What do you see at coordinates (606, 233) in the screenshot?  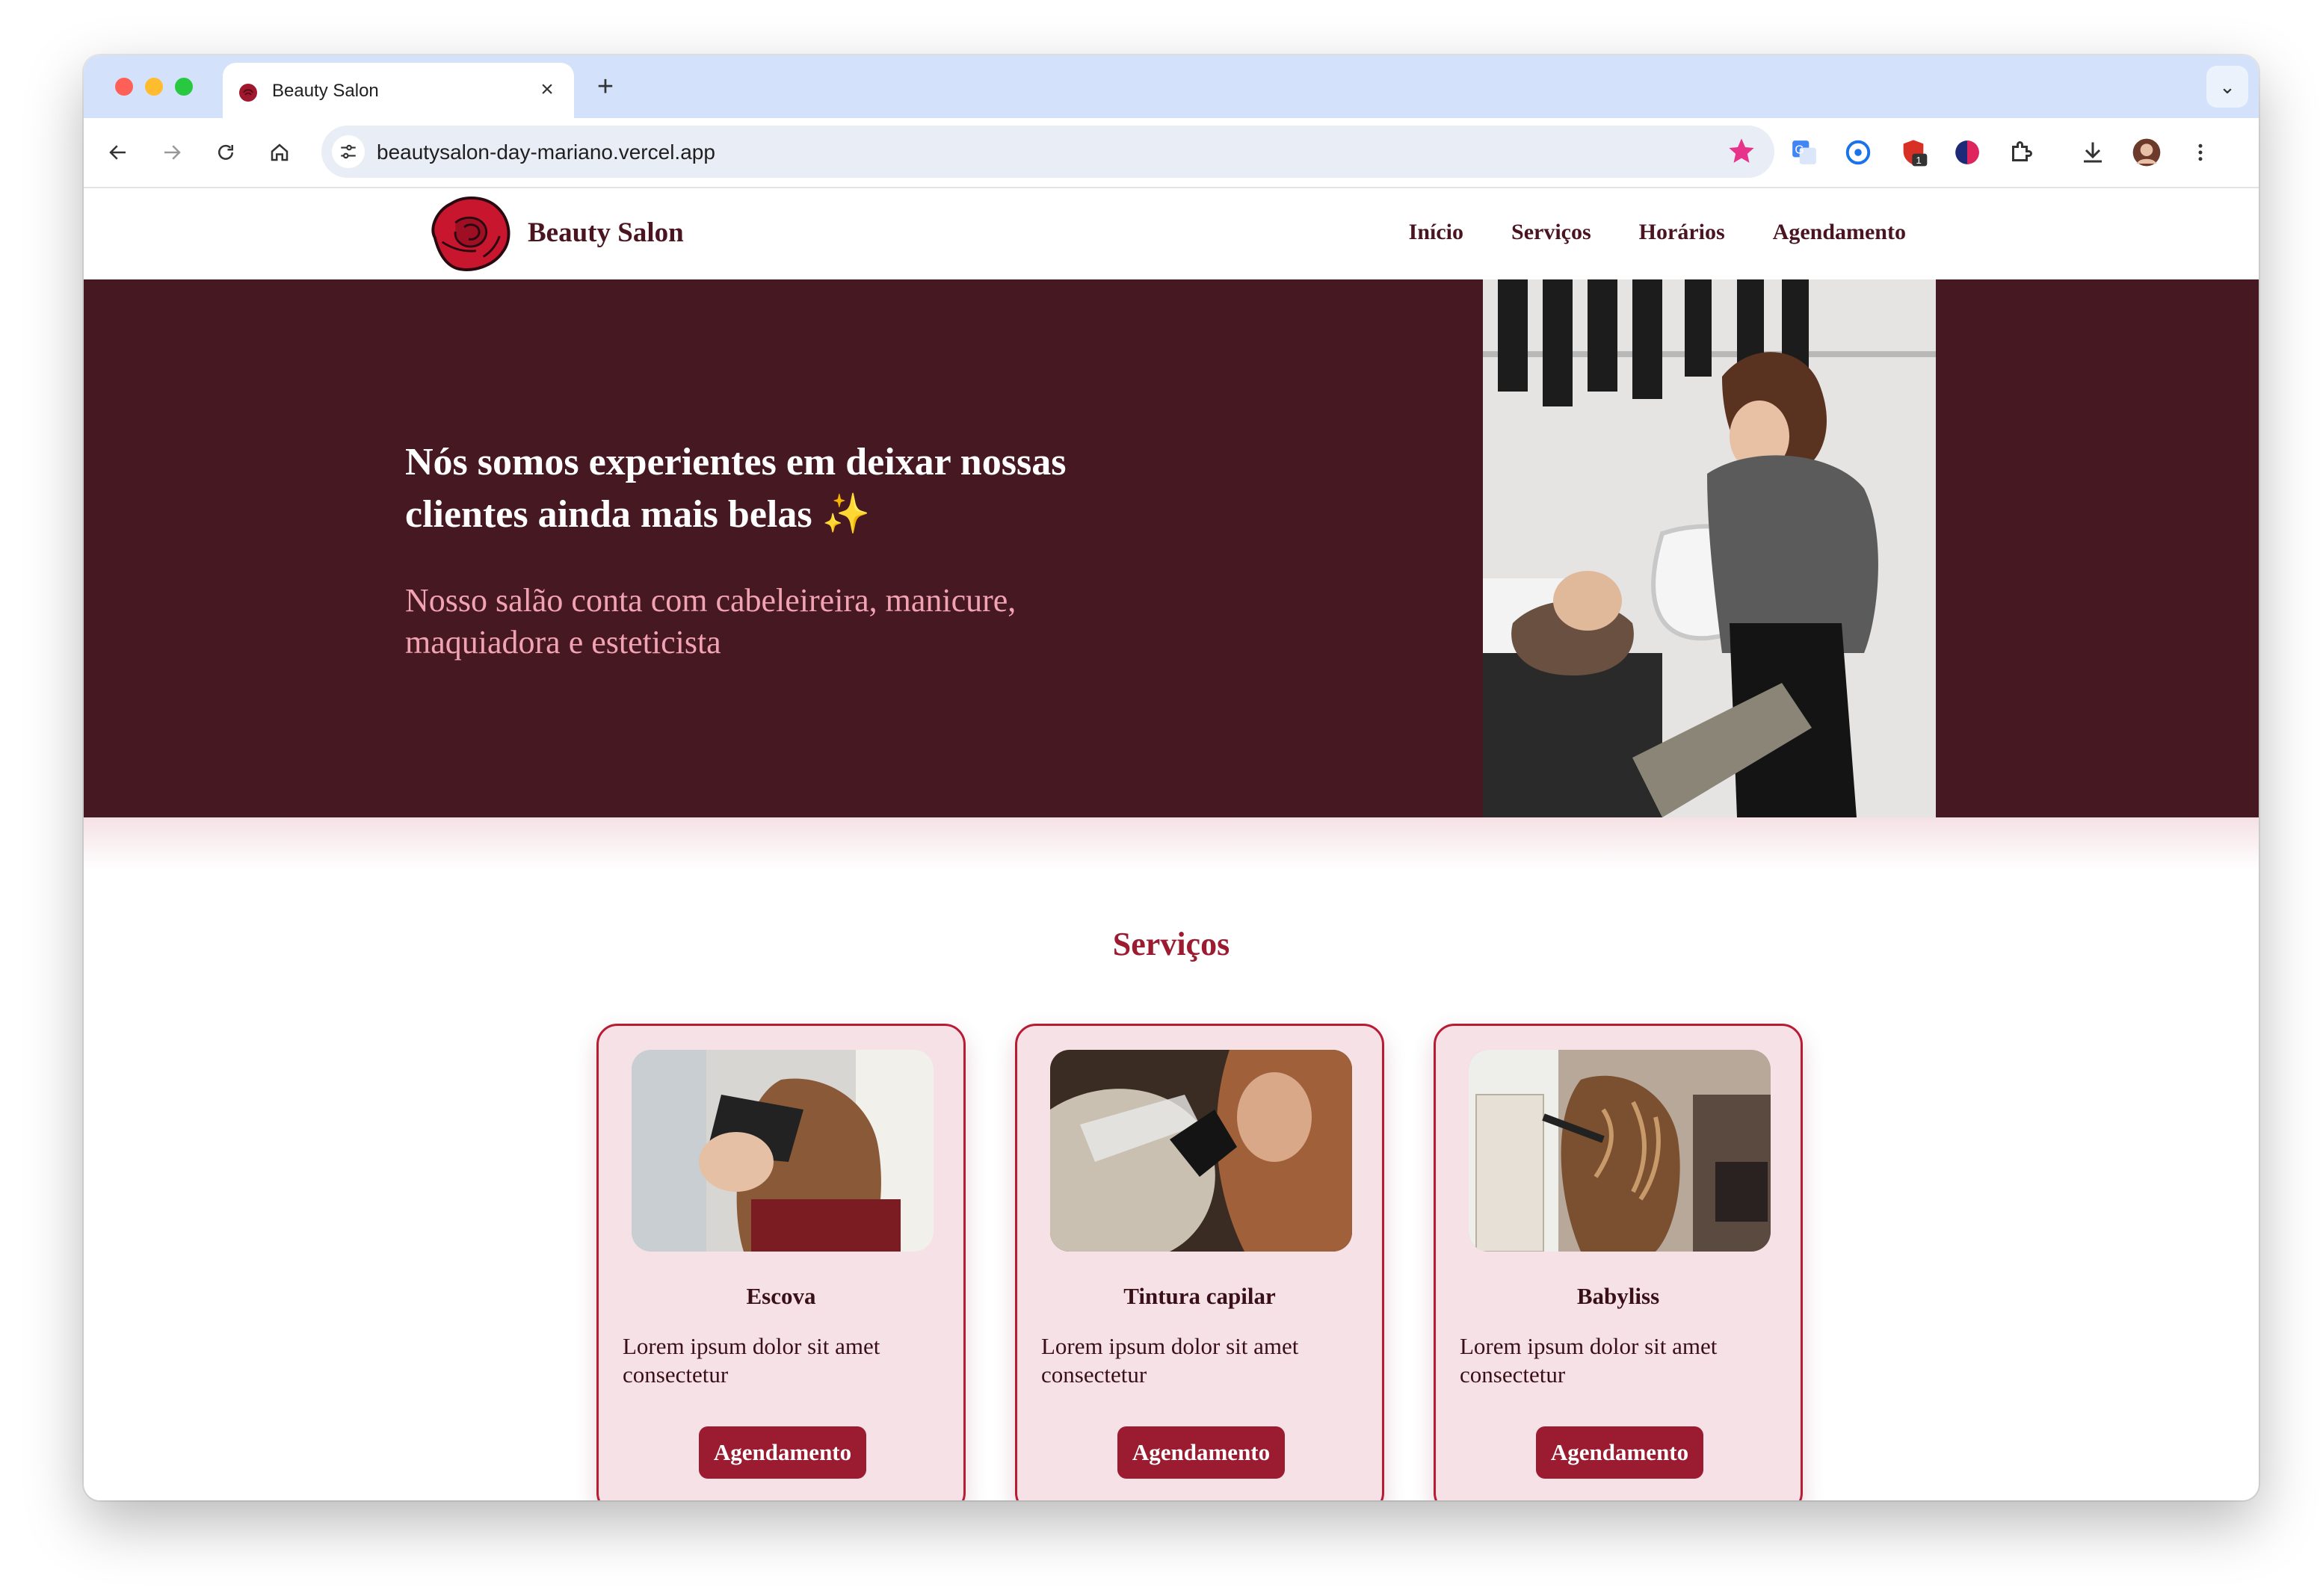 I see `brand-name: Beauty Salon` at bounding box center [606, 233].